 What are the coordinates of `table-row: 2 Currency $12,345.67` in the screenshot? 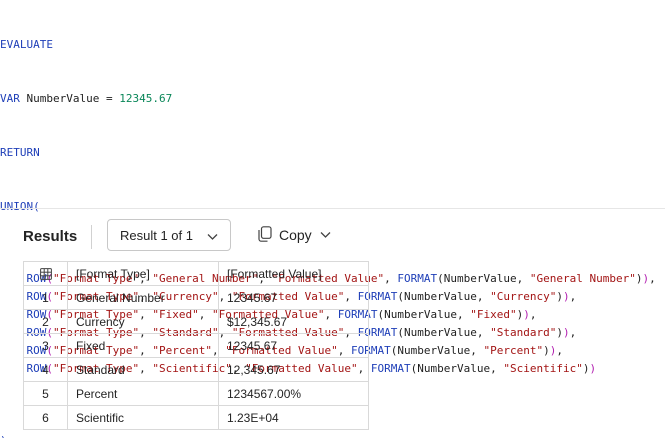 It's located at (196, 321).